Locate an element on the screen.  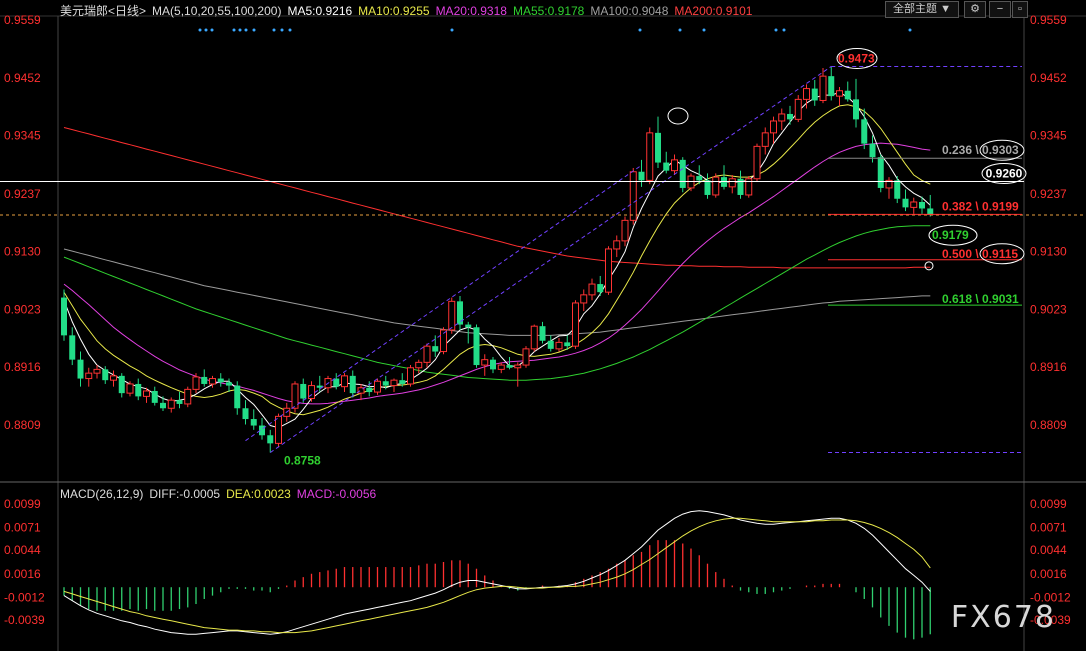
high-label: 0.9473 is located at coordinates (856, 58).